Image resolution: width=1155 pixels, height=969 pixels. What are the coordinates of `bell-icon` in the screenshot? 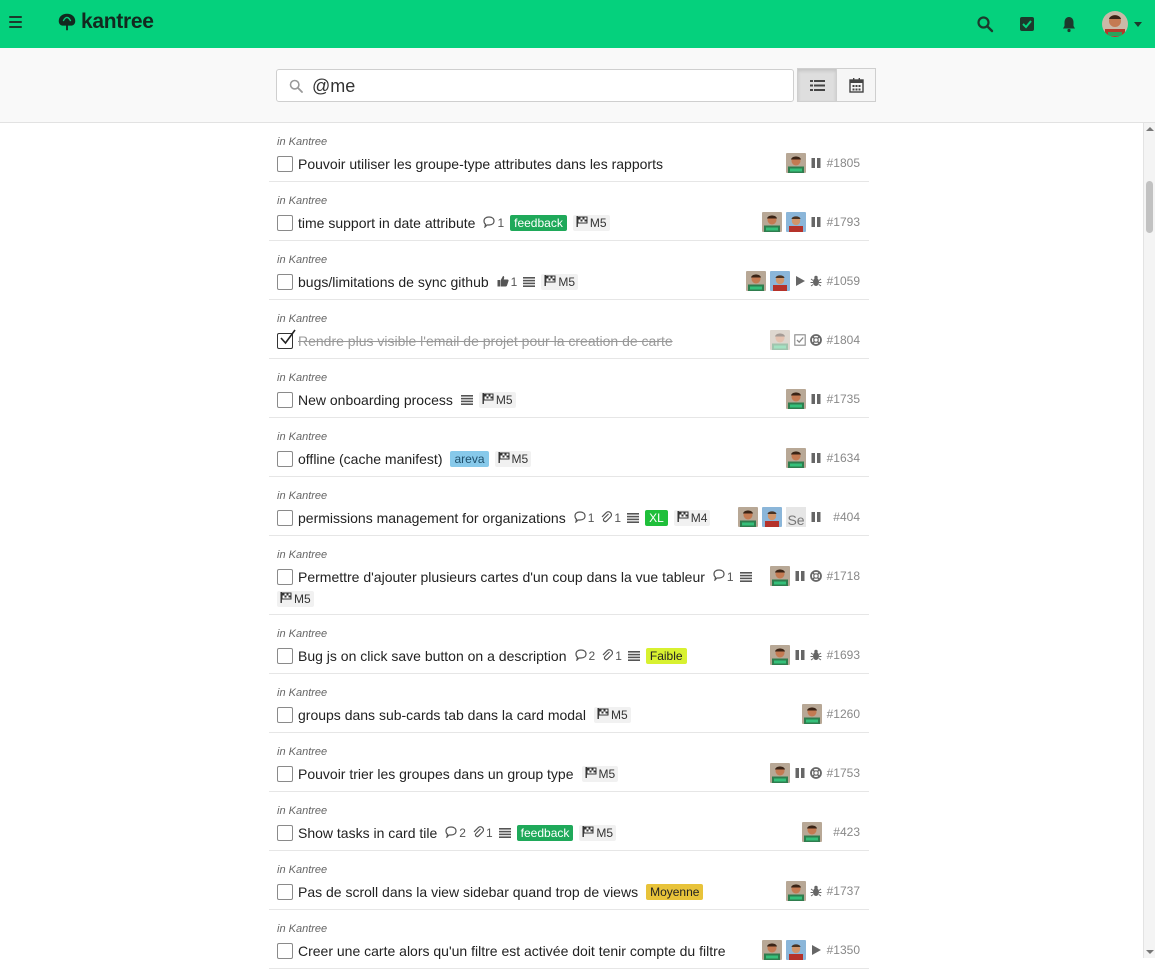 It's located at (1069, 24).